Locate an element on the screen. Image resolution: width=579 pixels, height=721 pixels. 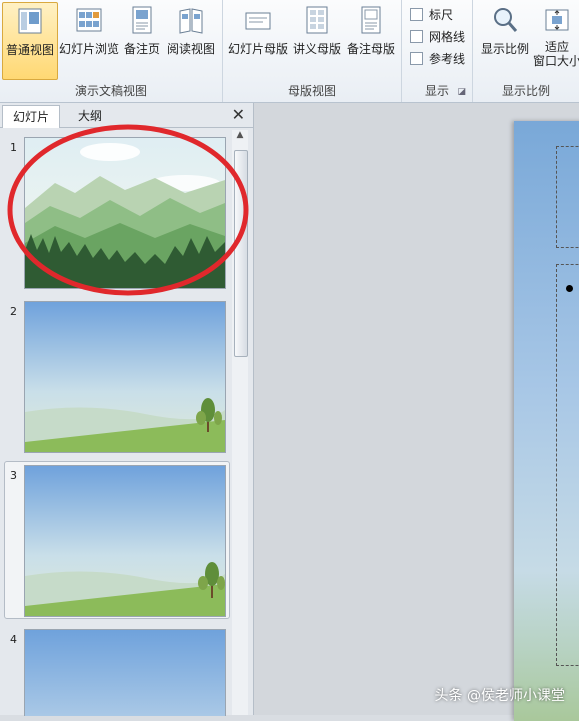
close-icon: ✕ is located at coordinates (238, 114).